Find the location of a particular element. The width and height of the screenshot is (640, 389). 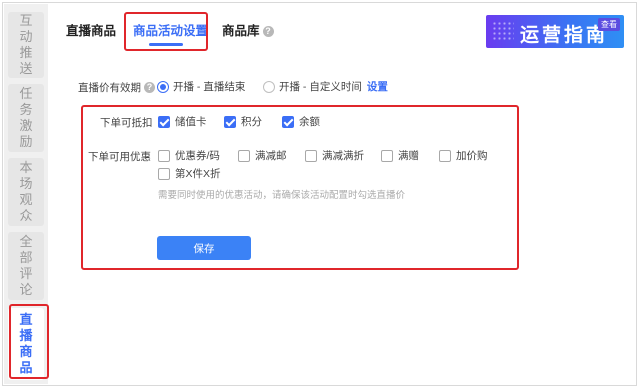

side-item-all-comments: 全部评论 is located at coordinates (26, 266).